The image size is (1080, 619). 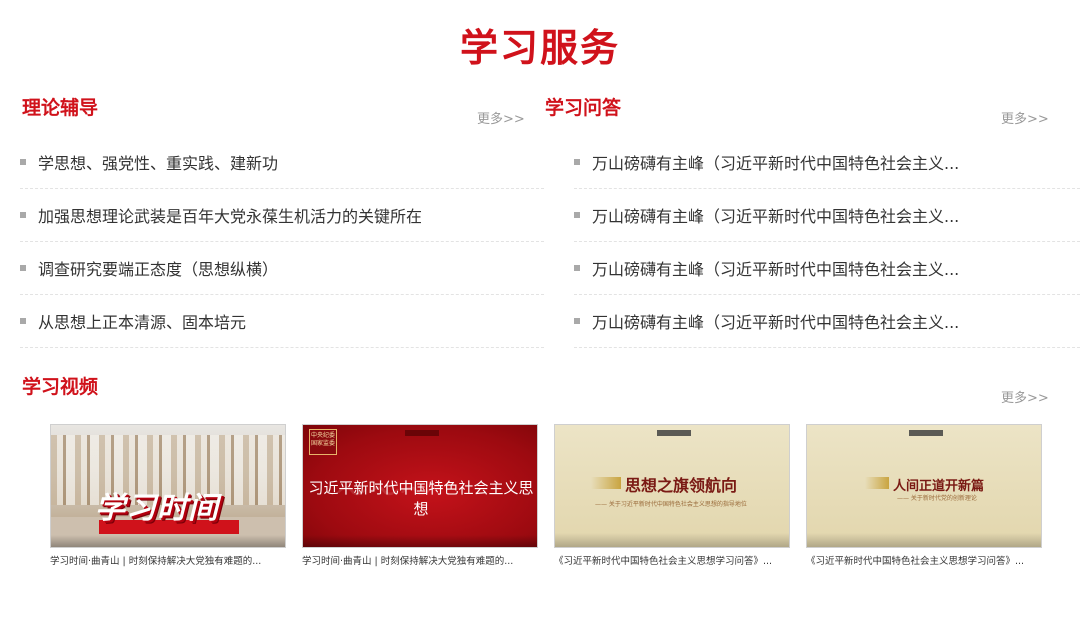 I want to click on logo-badge: 中央纪委国家监委, so click(x=323, y=442).